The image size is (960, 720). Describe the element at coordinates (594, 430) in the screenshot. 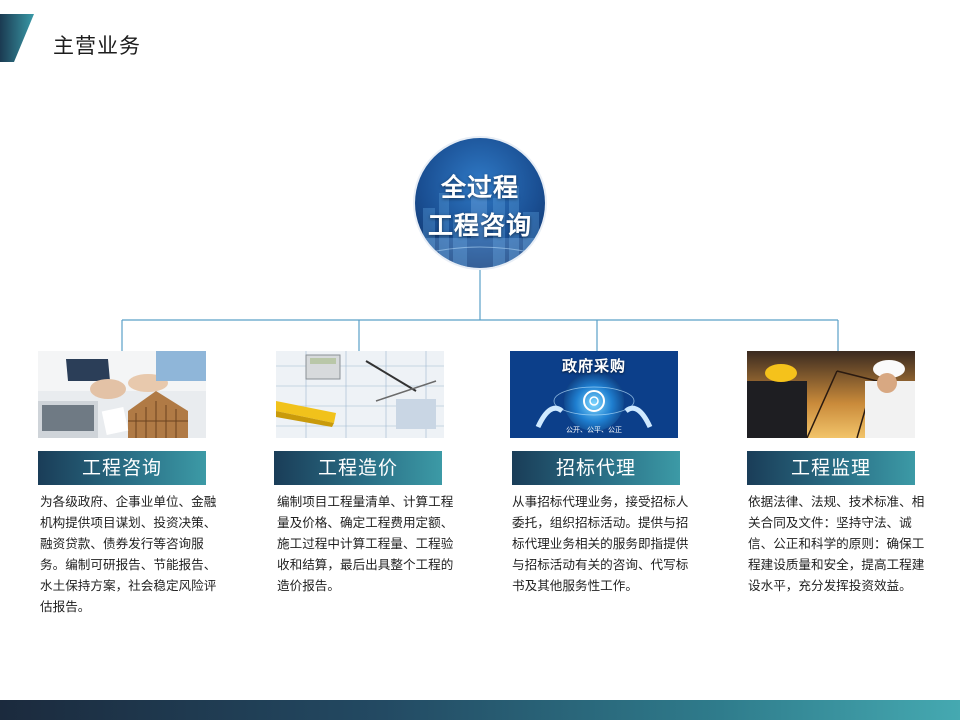

I see `procurement-subcaption: 公开、公平、公正` at that location.